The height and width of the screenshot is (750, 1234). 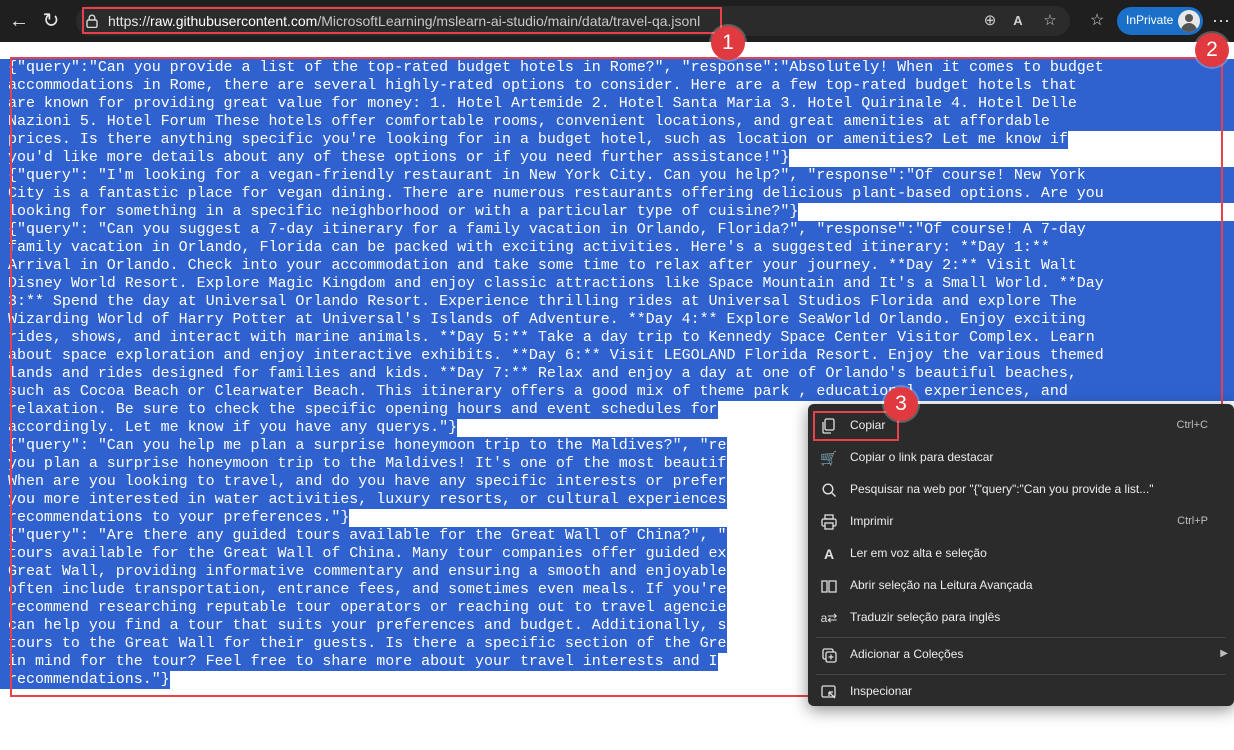 What do you see at coordinates (856, 426) in the screenshot?
I see `copy-highlight-box` at bounding box center [856, 426].